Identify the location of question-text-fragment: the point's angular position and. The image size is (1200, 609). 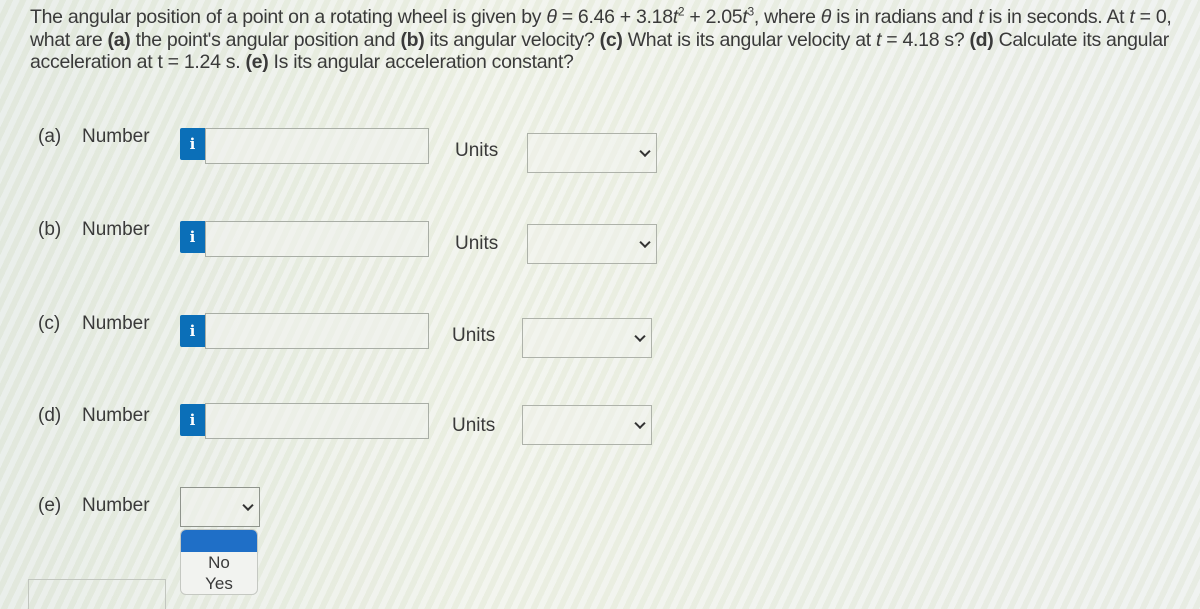
(265, 39).